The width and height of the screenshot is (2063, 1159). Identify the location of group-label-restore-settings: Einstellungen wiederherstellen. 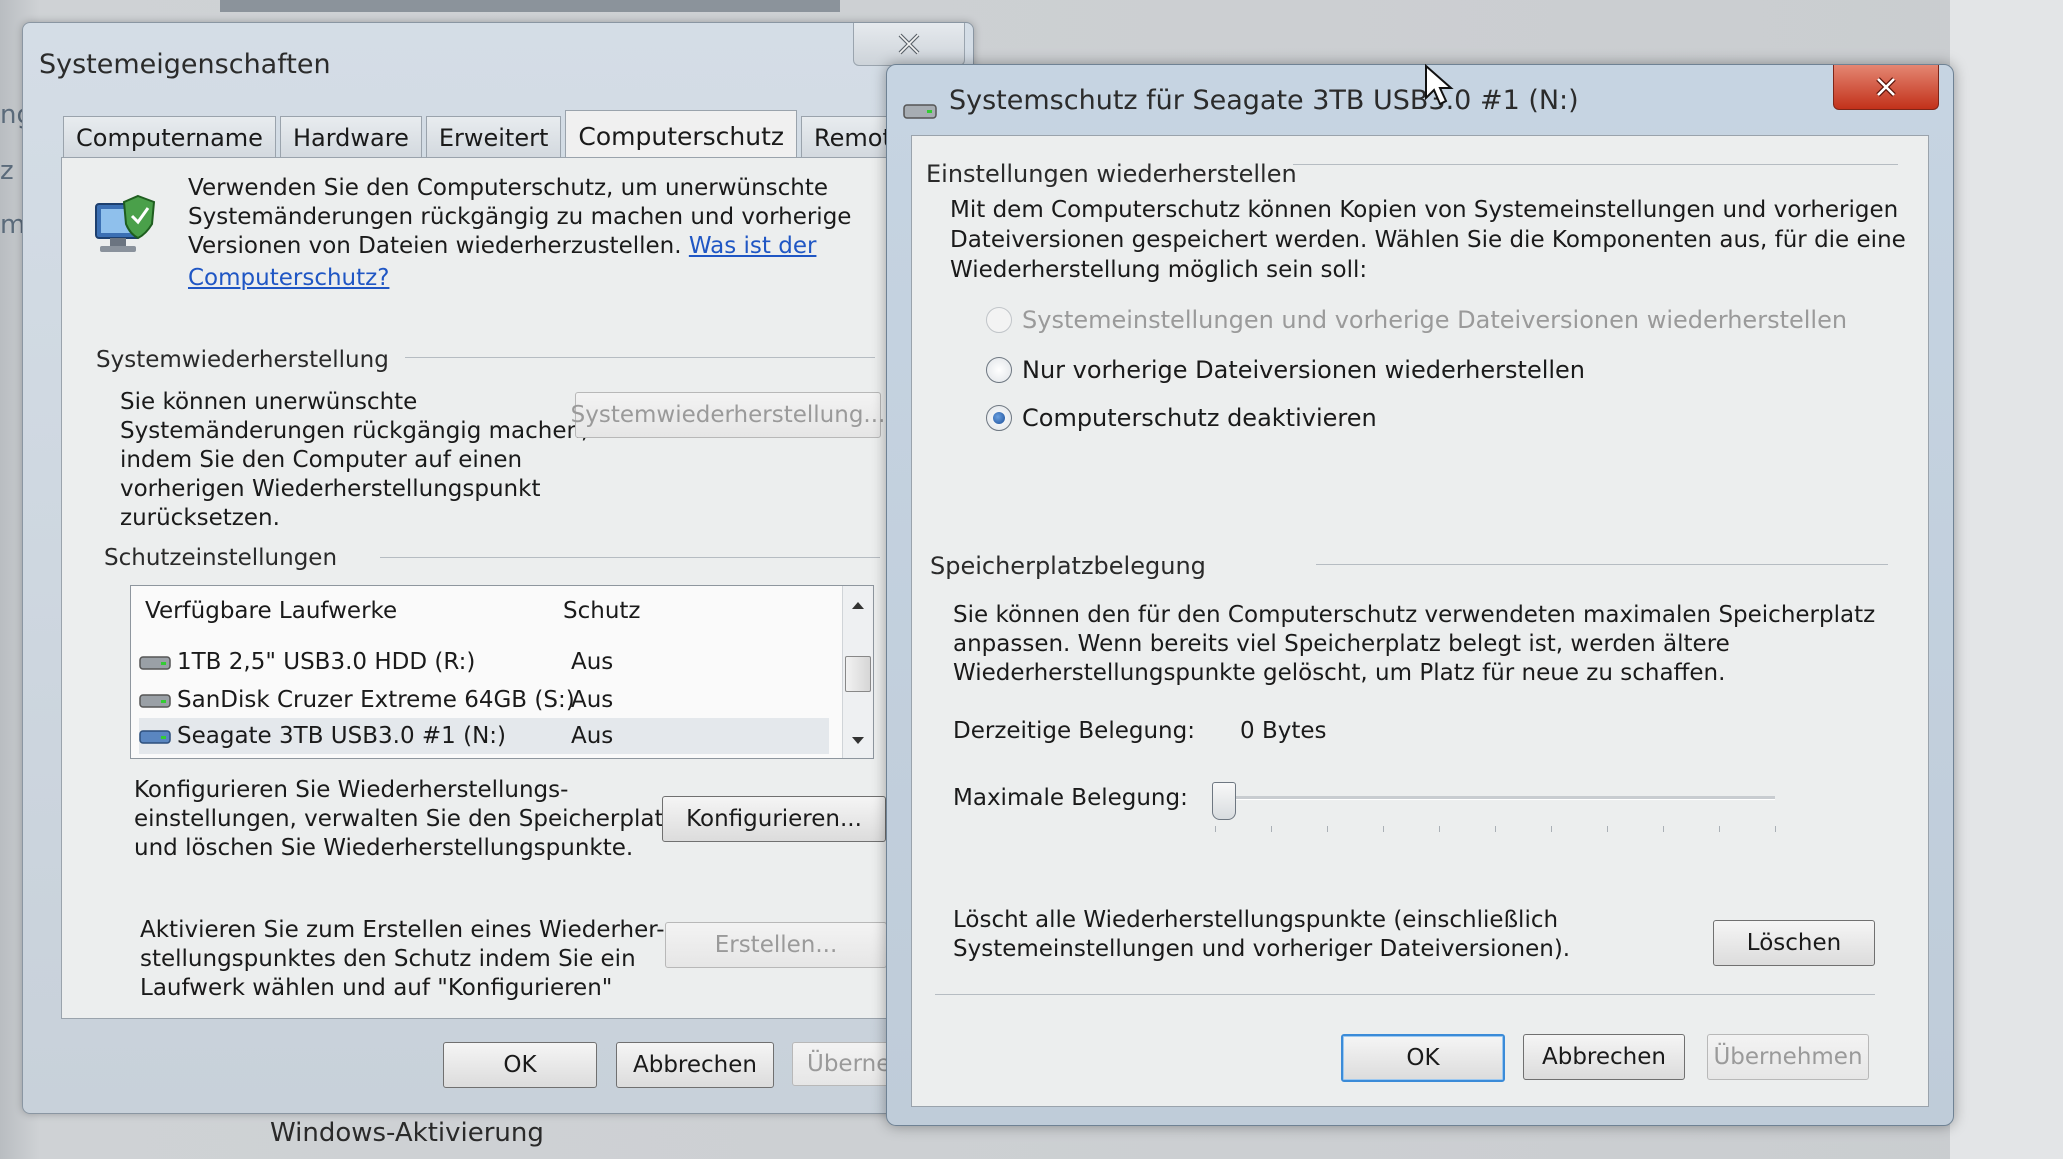
(1111, 174).